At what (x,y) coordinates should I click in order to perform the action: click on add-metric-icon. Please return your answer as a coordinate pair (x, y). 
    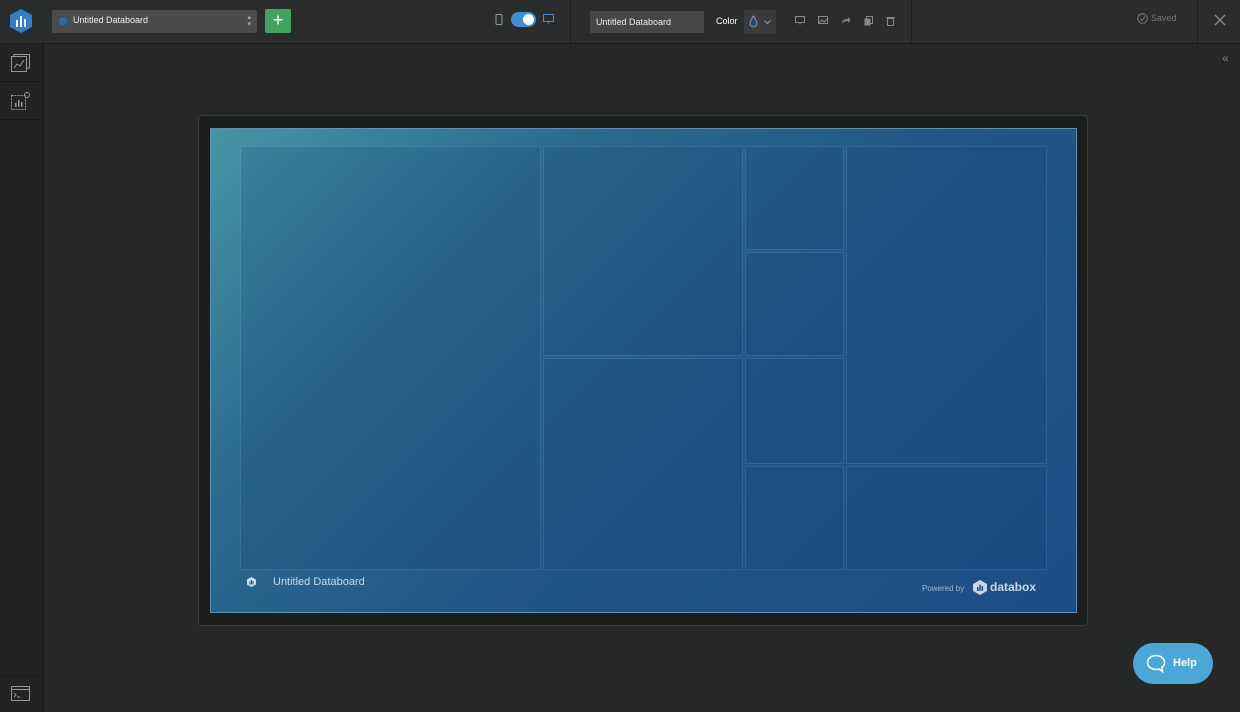
    Looking at the image, I should click on (20, 101).